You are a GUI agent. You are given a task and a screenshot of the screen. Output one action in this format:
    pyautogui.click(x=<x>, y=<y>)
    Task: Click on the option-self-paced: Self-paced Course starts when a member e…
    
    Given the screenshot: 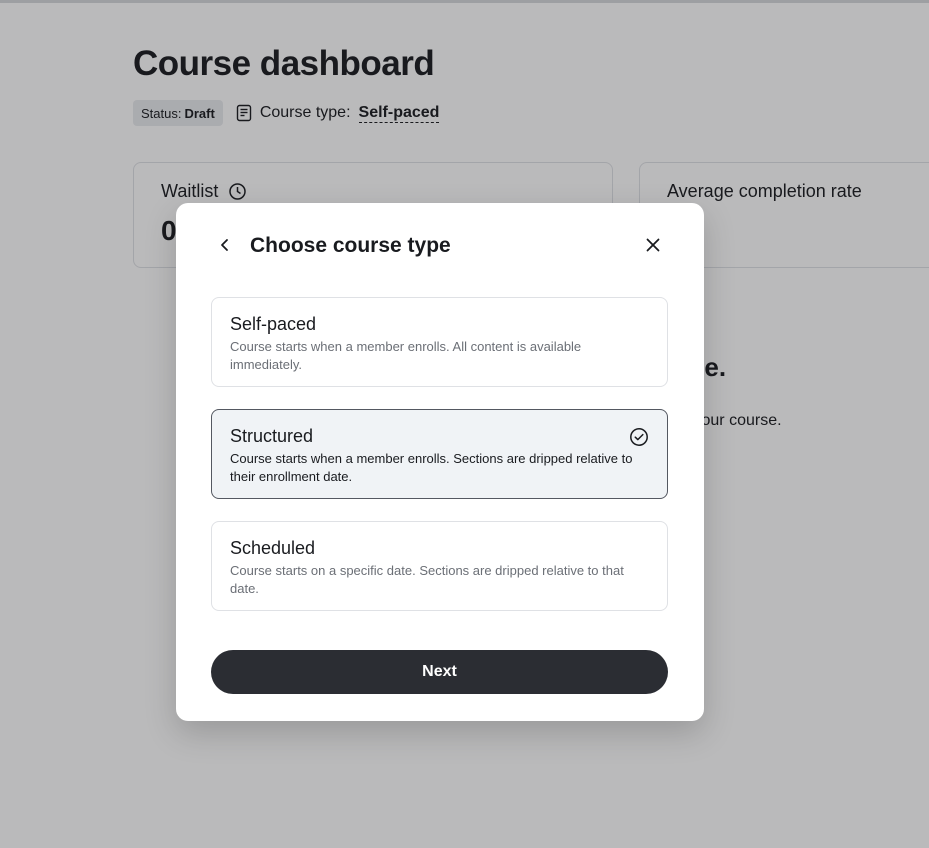 What is the action you would take?
    pyautogui.click(x=439, y=342)
    